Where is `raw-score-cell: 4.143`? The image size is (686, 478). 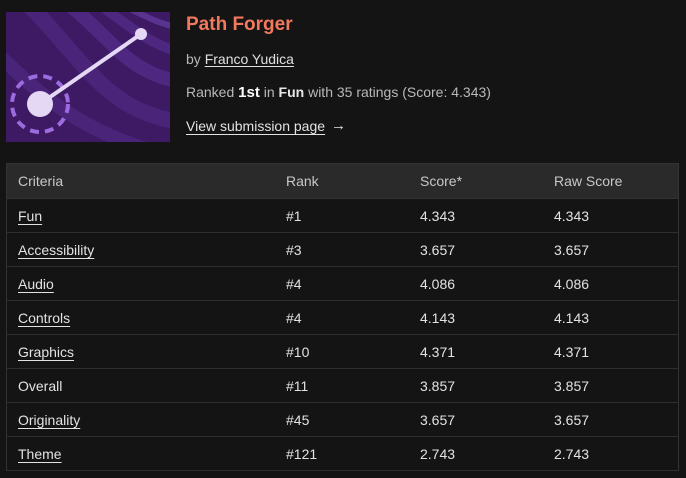
raw-score-cell: 4.143 is located at coordinates (611, 317).